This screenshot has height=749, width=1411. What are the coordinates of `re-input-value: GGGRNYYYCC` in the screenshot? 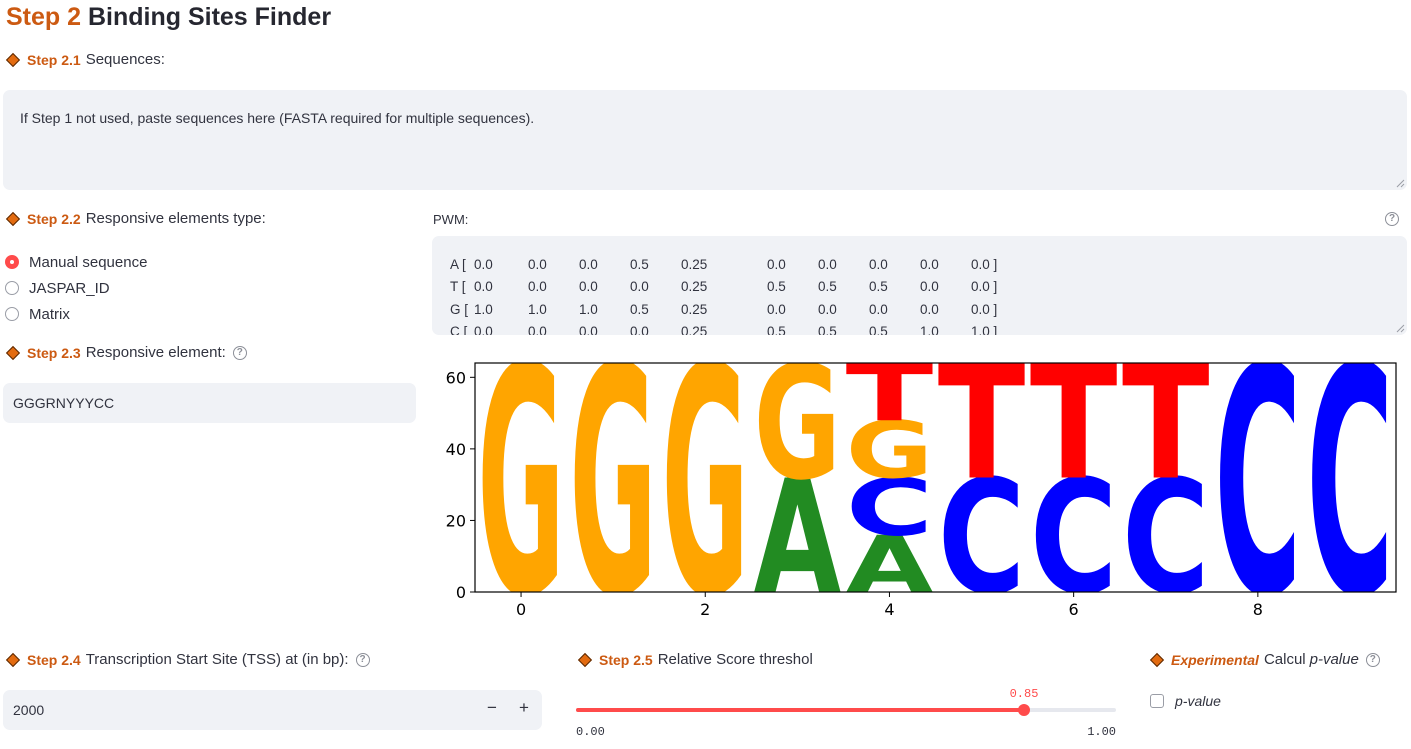 It's located at (64, 403).